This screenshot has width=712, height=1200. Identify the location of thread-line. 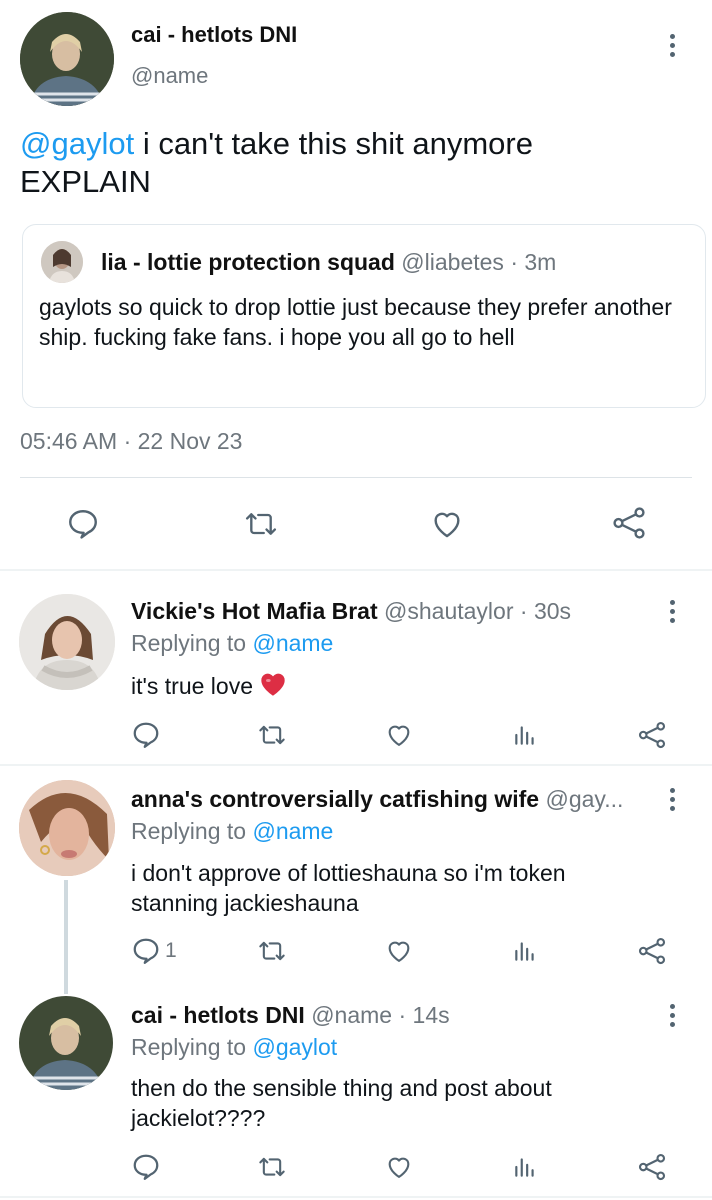
(66, 937).